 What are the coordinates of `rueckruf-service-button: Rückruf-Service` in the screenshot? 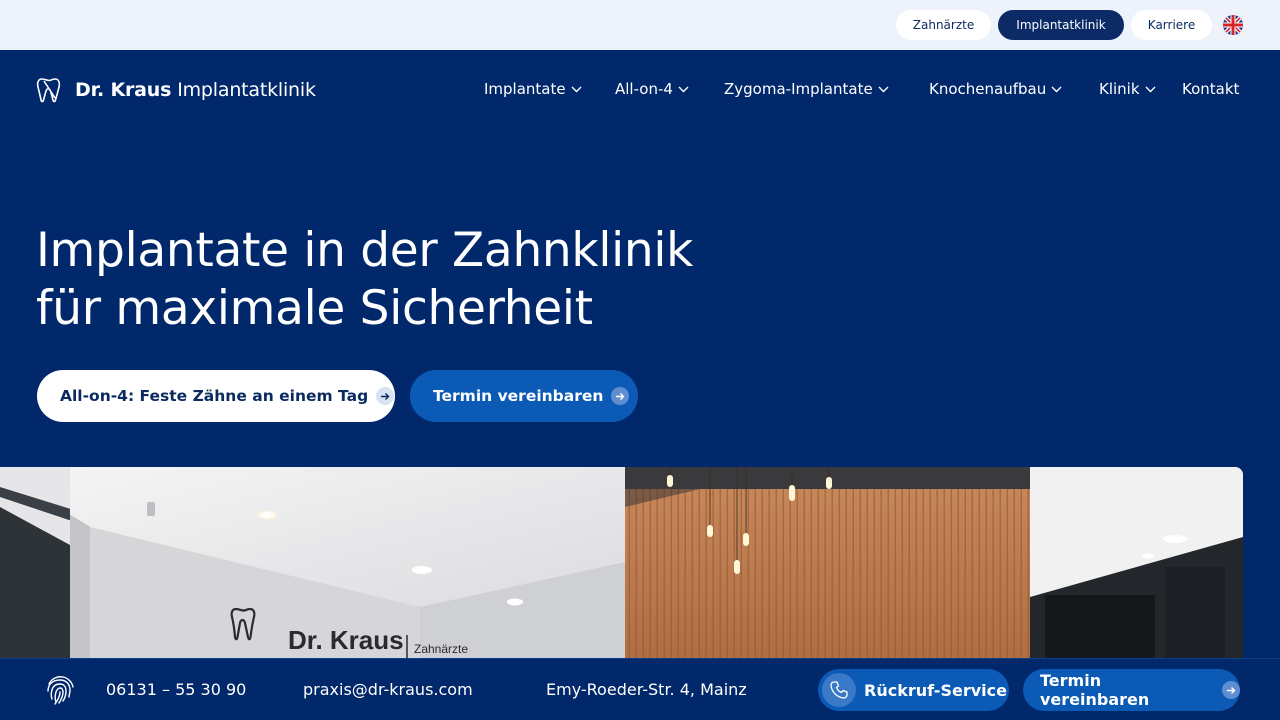 It's located at (913, 690).